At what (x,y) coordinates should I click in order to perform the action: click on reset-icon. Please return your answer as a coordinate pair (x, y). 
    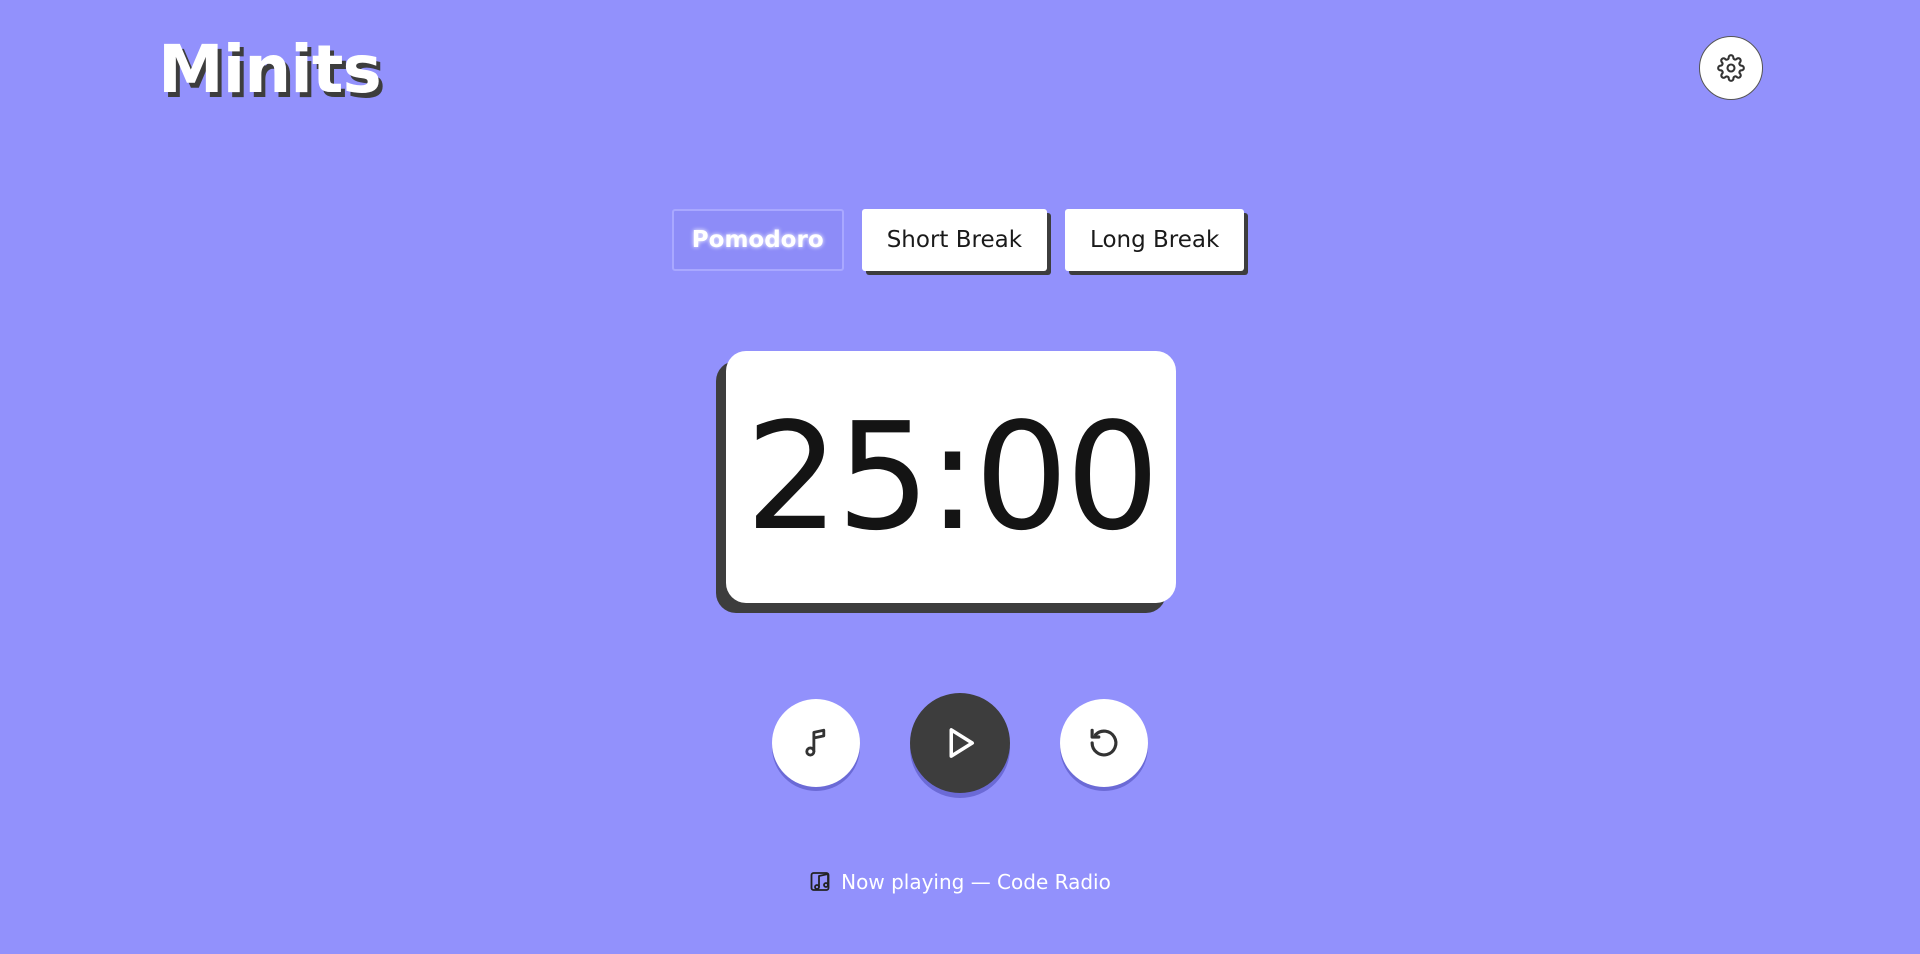
    Looking at the image, I should click on (1104, 742).